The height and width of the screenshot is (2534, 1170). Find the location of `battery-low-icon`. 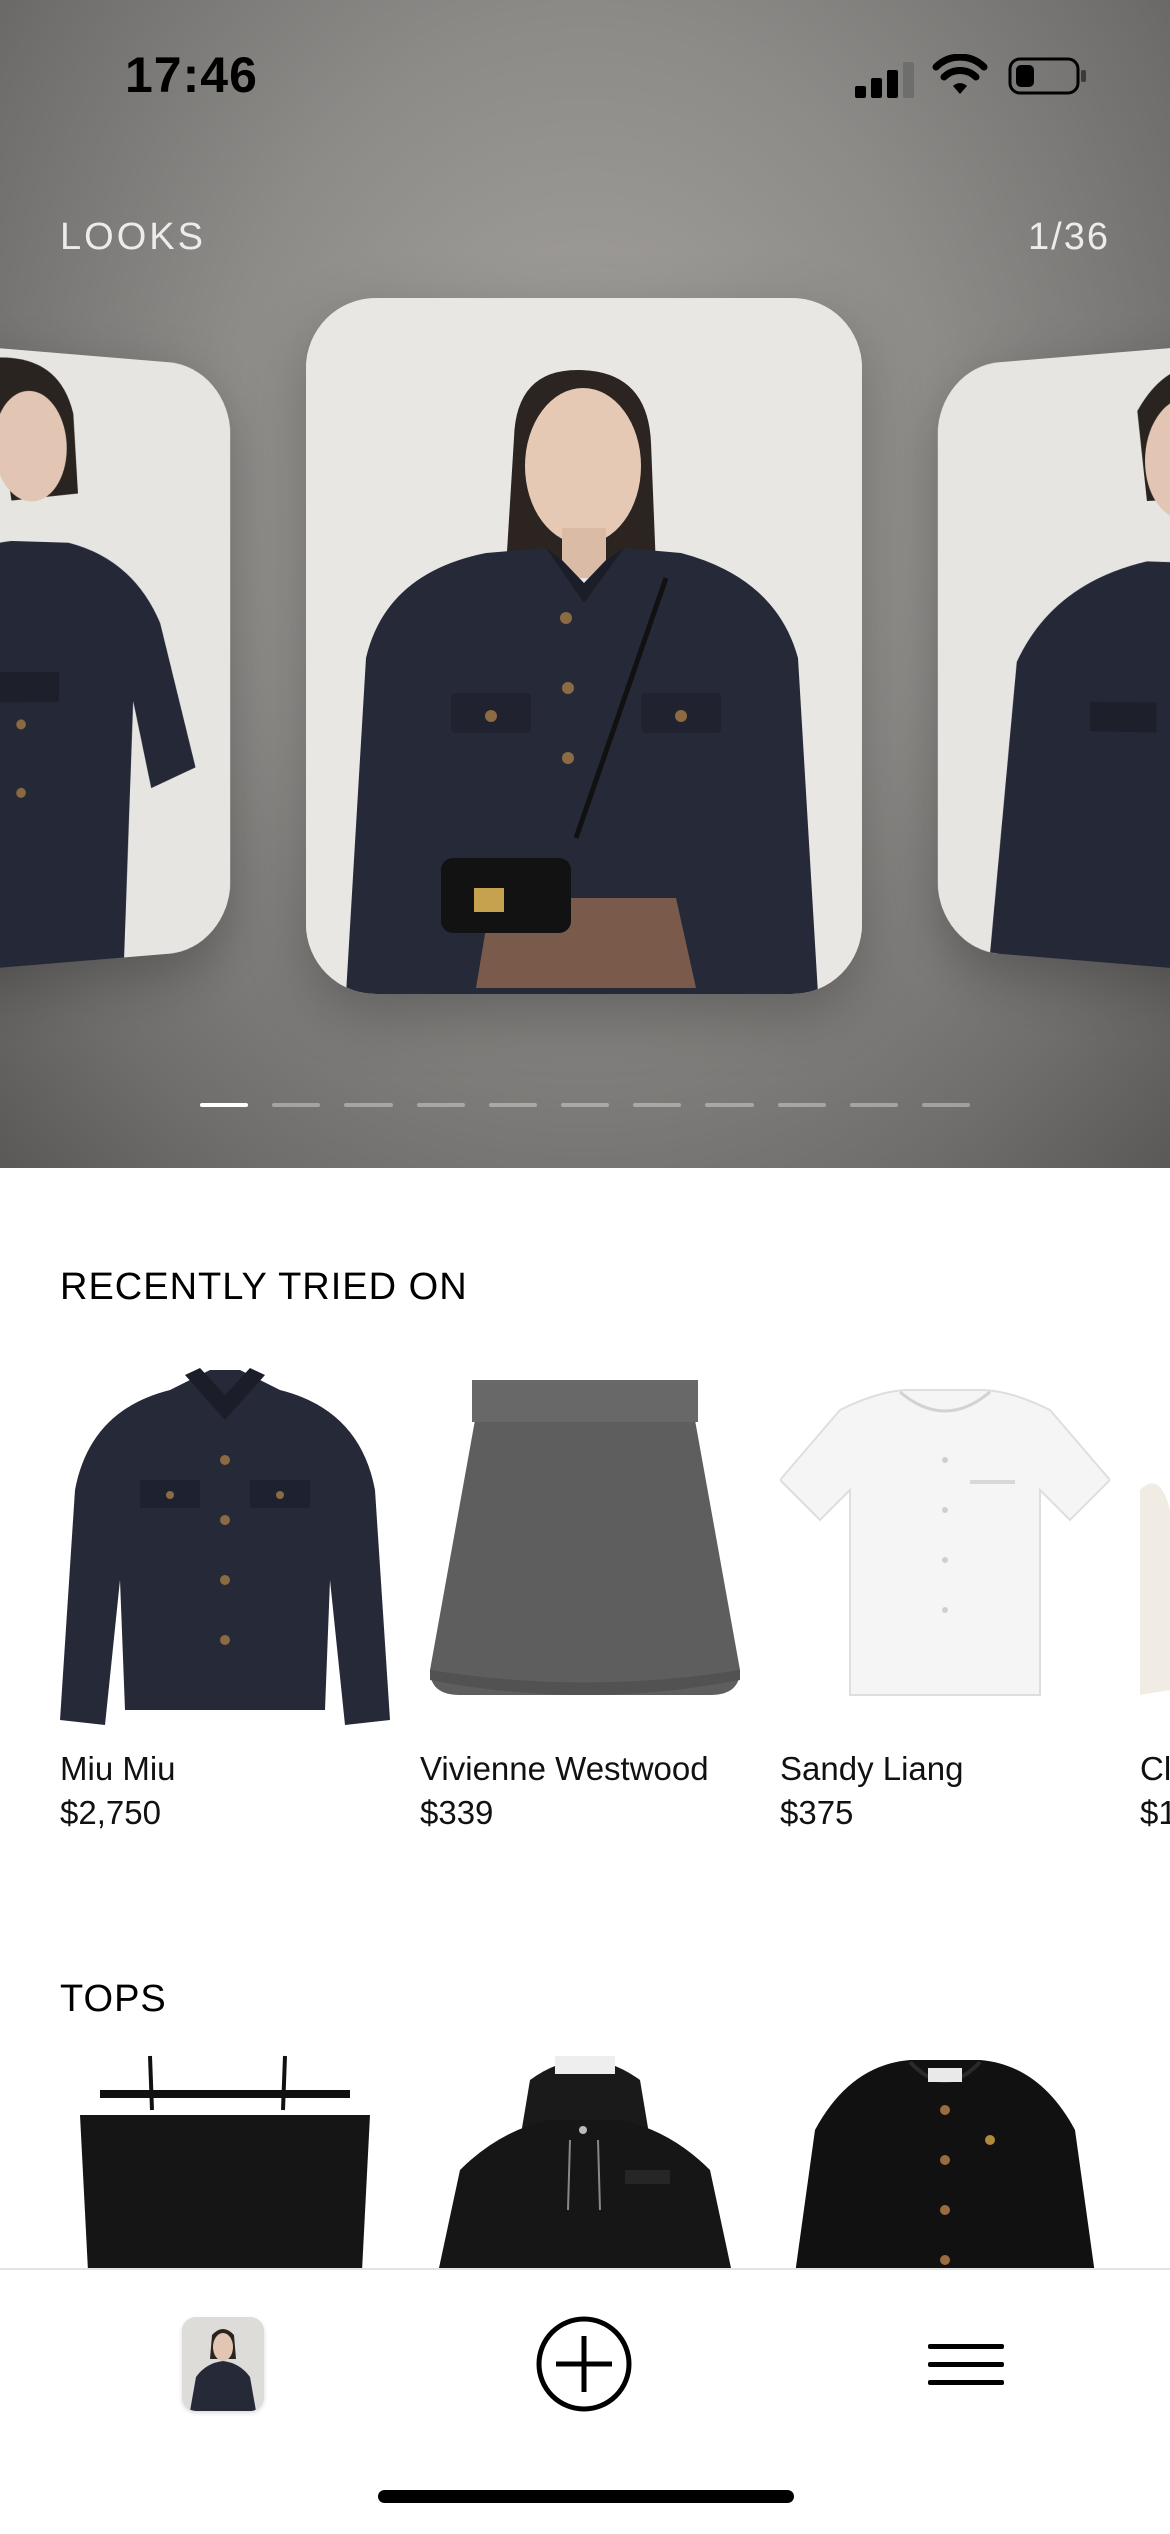

battery-low-icon is located at coordinates (1047, 76).